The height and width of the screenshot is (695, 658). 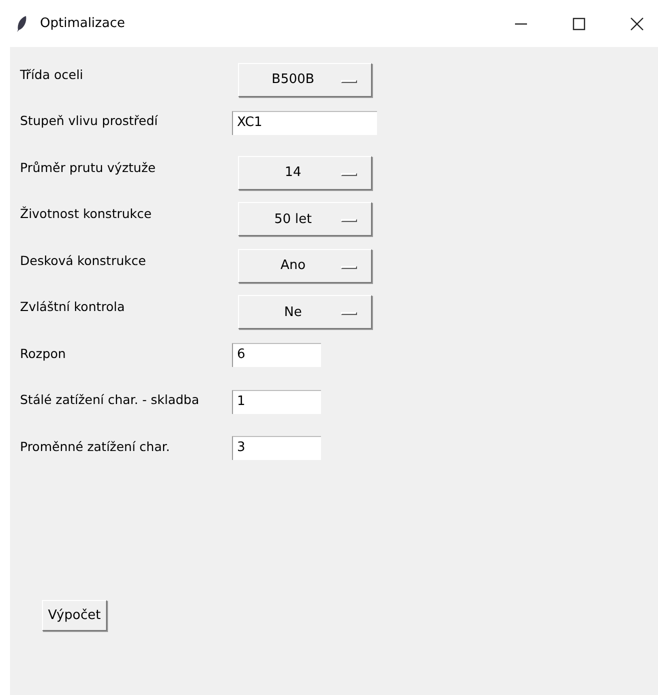 I want to click on close-icon, so click(x=637, y=23).